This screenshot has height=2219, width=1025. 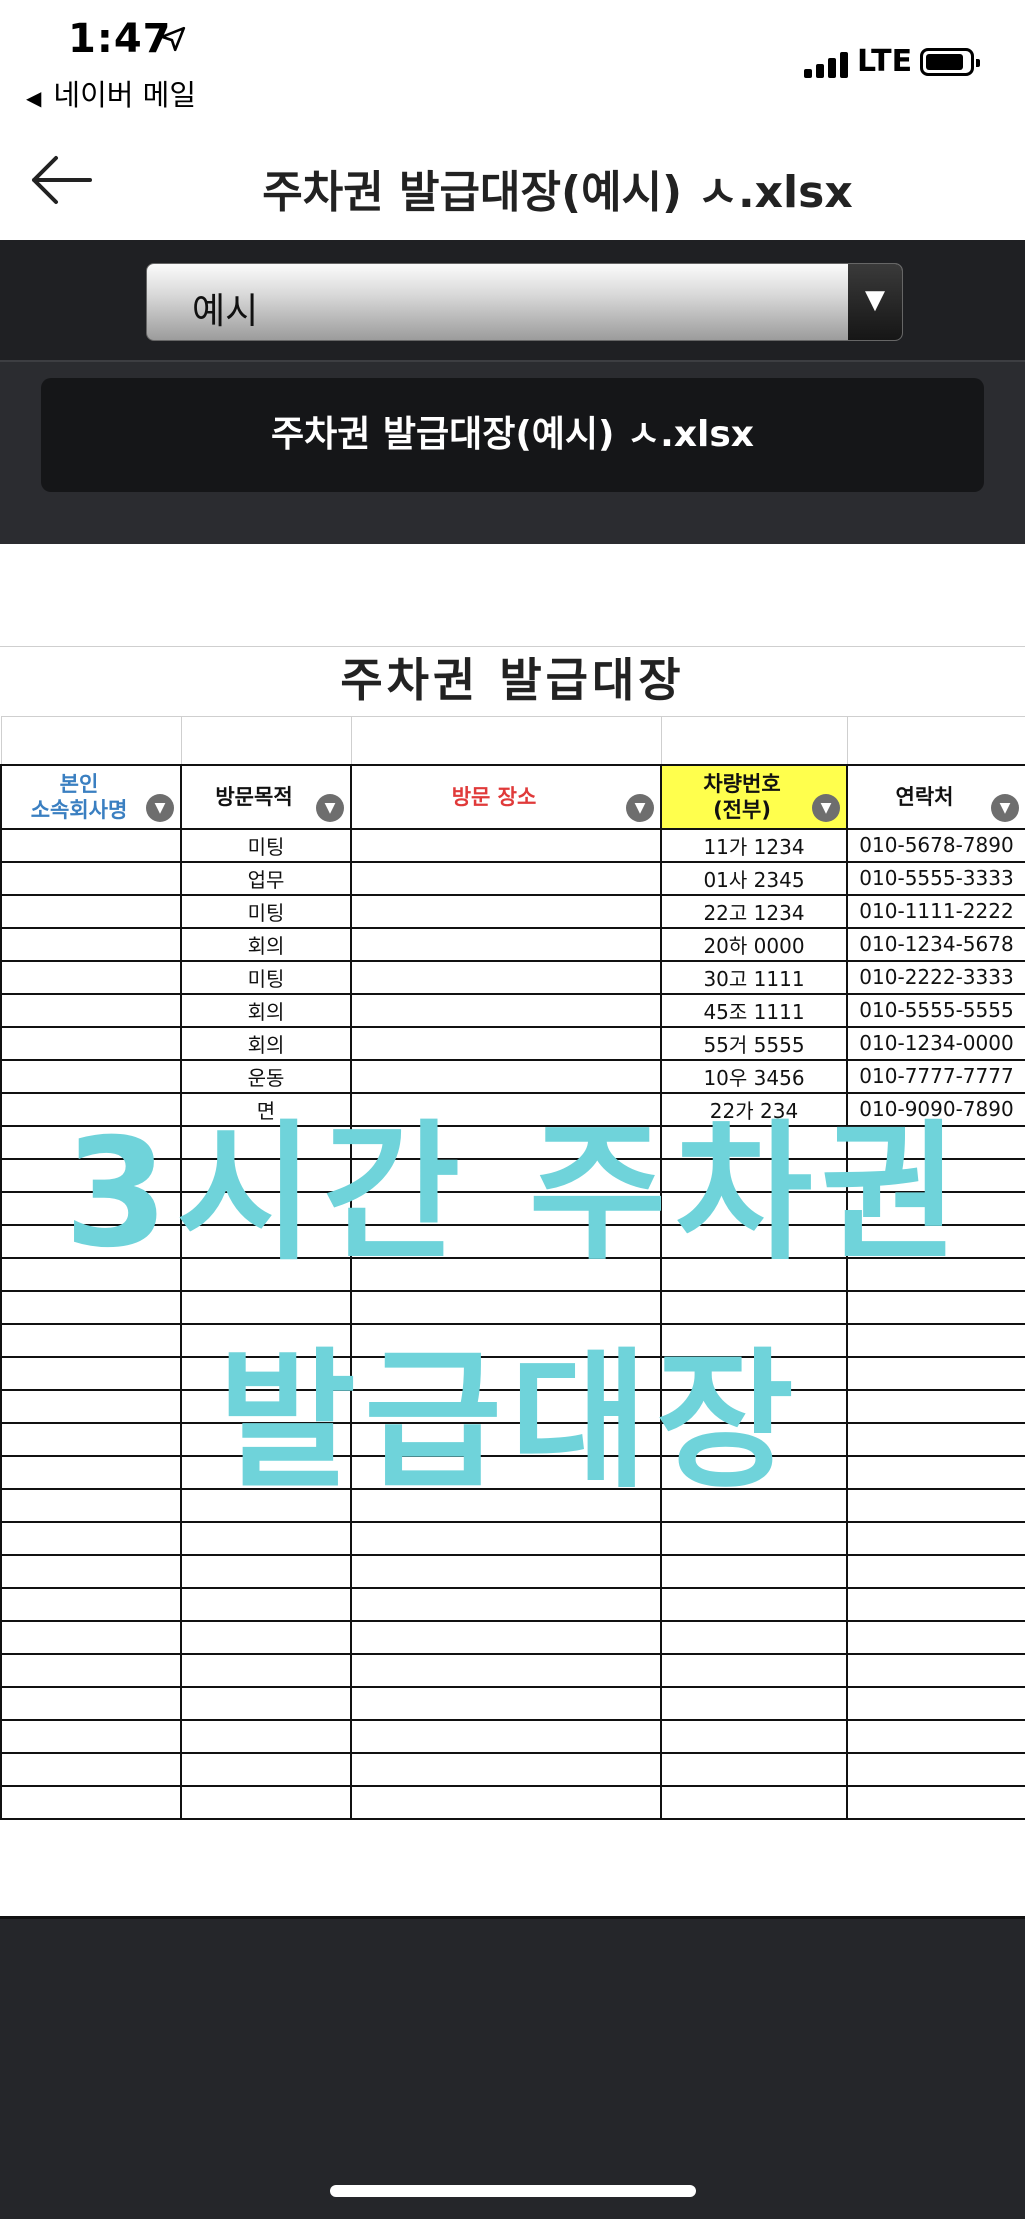 What do you see at coordinates (754, 1010) in the screenshot?
I see `table-cell: 45조 1111` at bounding box center [754, 1010].